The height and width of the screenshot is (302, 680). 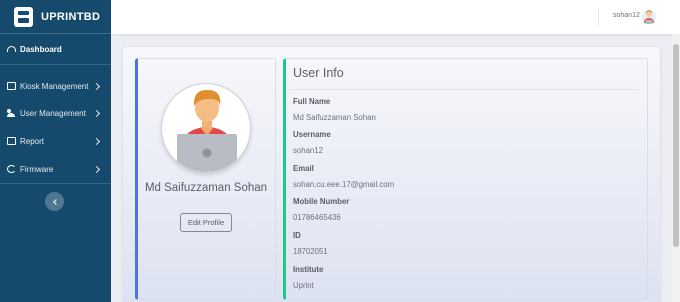 I want to click on topbar-username: sohan12, so click(x=626, y=15).